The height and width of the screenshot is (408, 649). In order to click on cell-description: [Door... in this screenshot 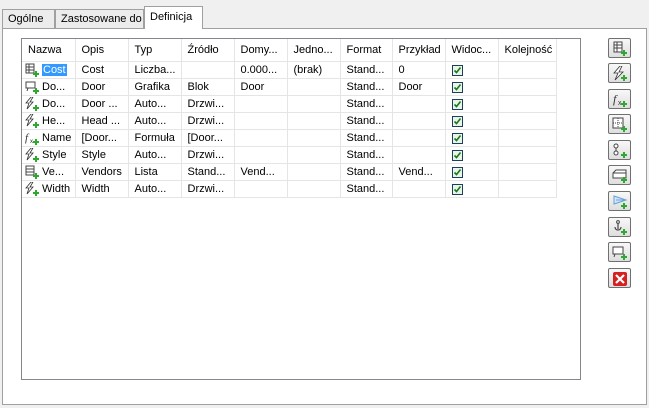, I will do `click(102, 138)`.